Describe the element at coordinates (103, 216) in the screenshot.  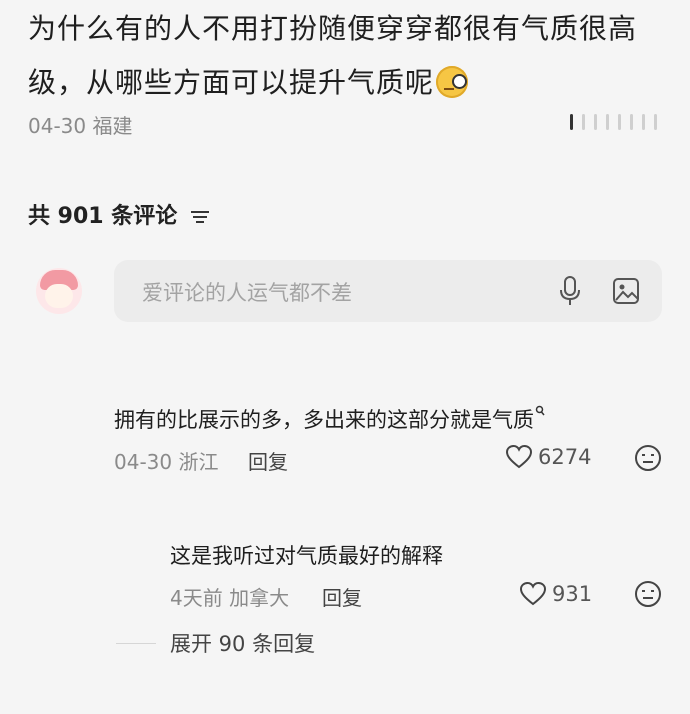
I see `comment-count-label: 共 901 条评论` at that location.